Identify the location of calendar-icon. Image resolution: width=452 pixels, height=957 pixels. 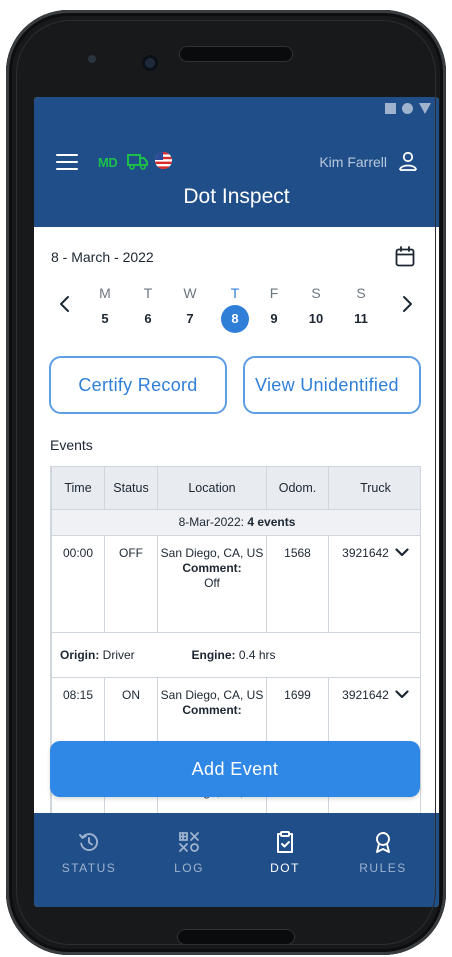
(405, 256).